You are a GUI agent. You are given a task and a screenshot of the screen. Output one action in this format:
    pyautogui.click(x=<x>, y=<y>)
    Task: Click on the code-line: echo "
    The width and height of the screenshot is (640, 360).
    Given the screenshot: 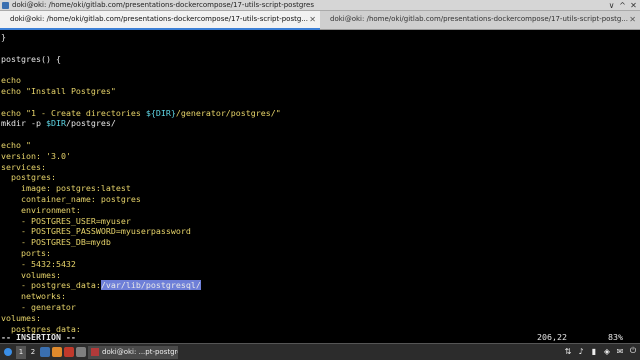 What is the action you would take?
    pyautogui.click(x=16, y=145)
    